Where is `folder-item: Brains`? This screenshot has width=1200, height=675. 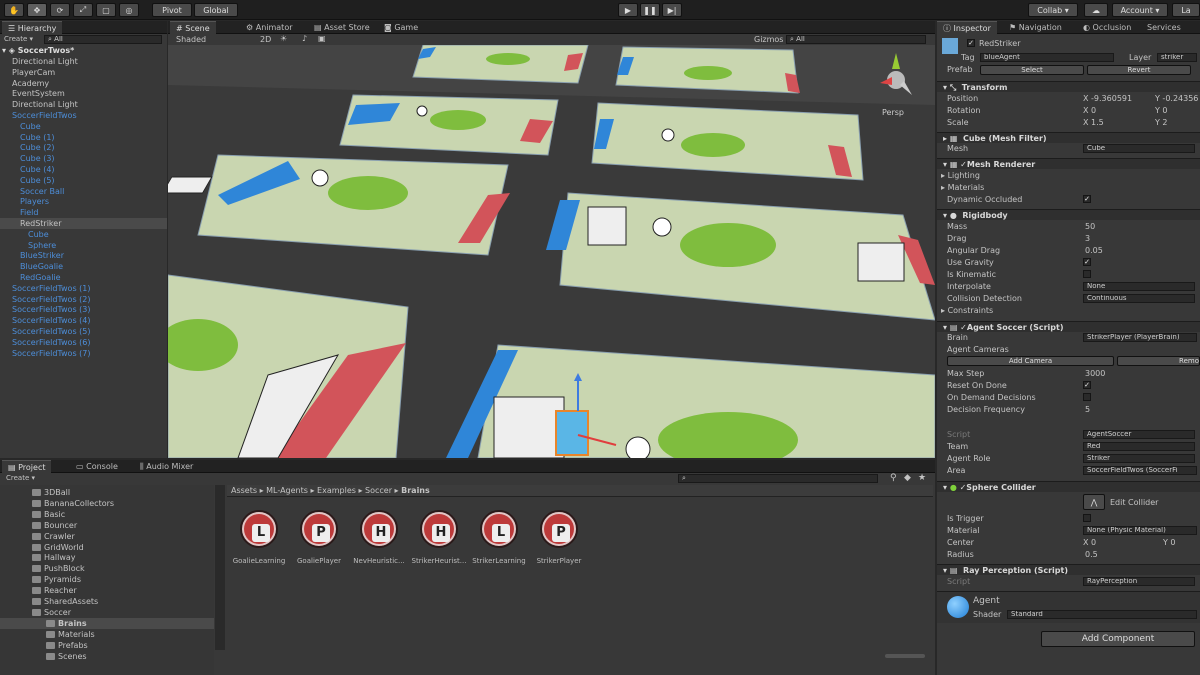
folder-item: Brains is located at coordinates (107, 623).